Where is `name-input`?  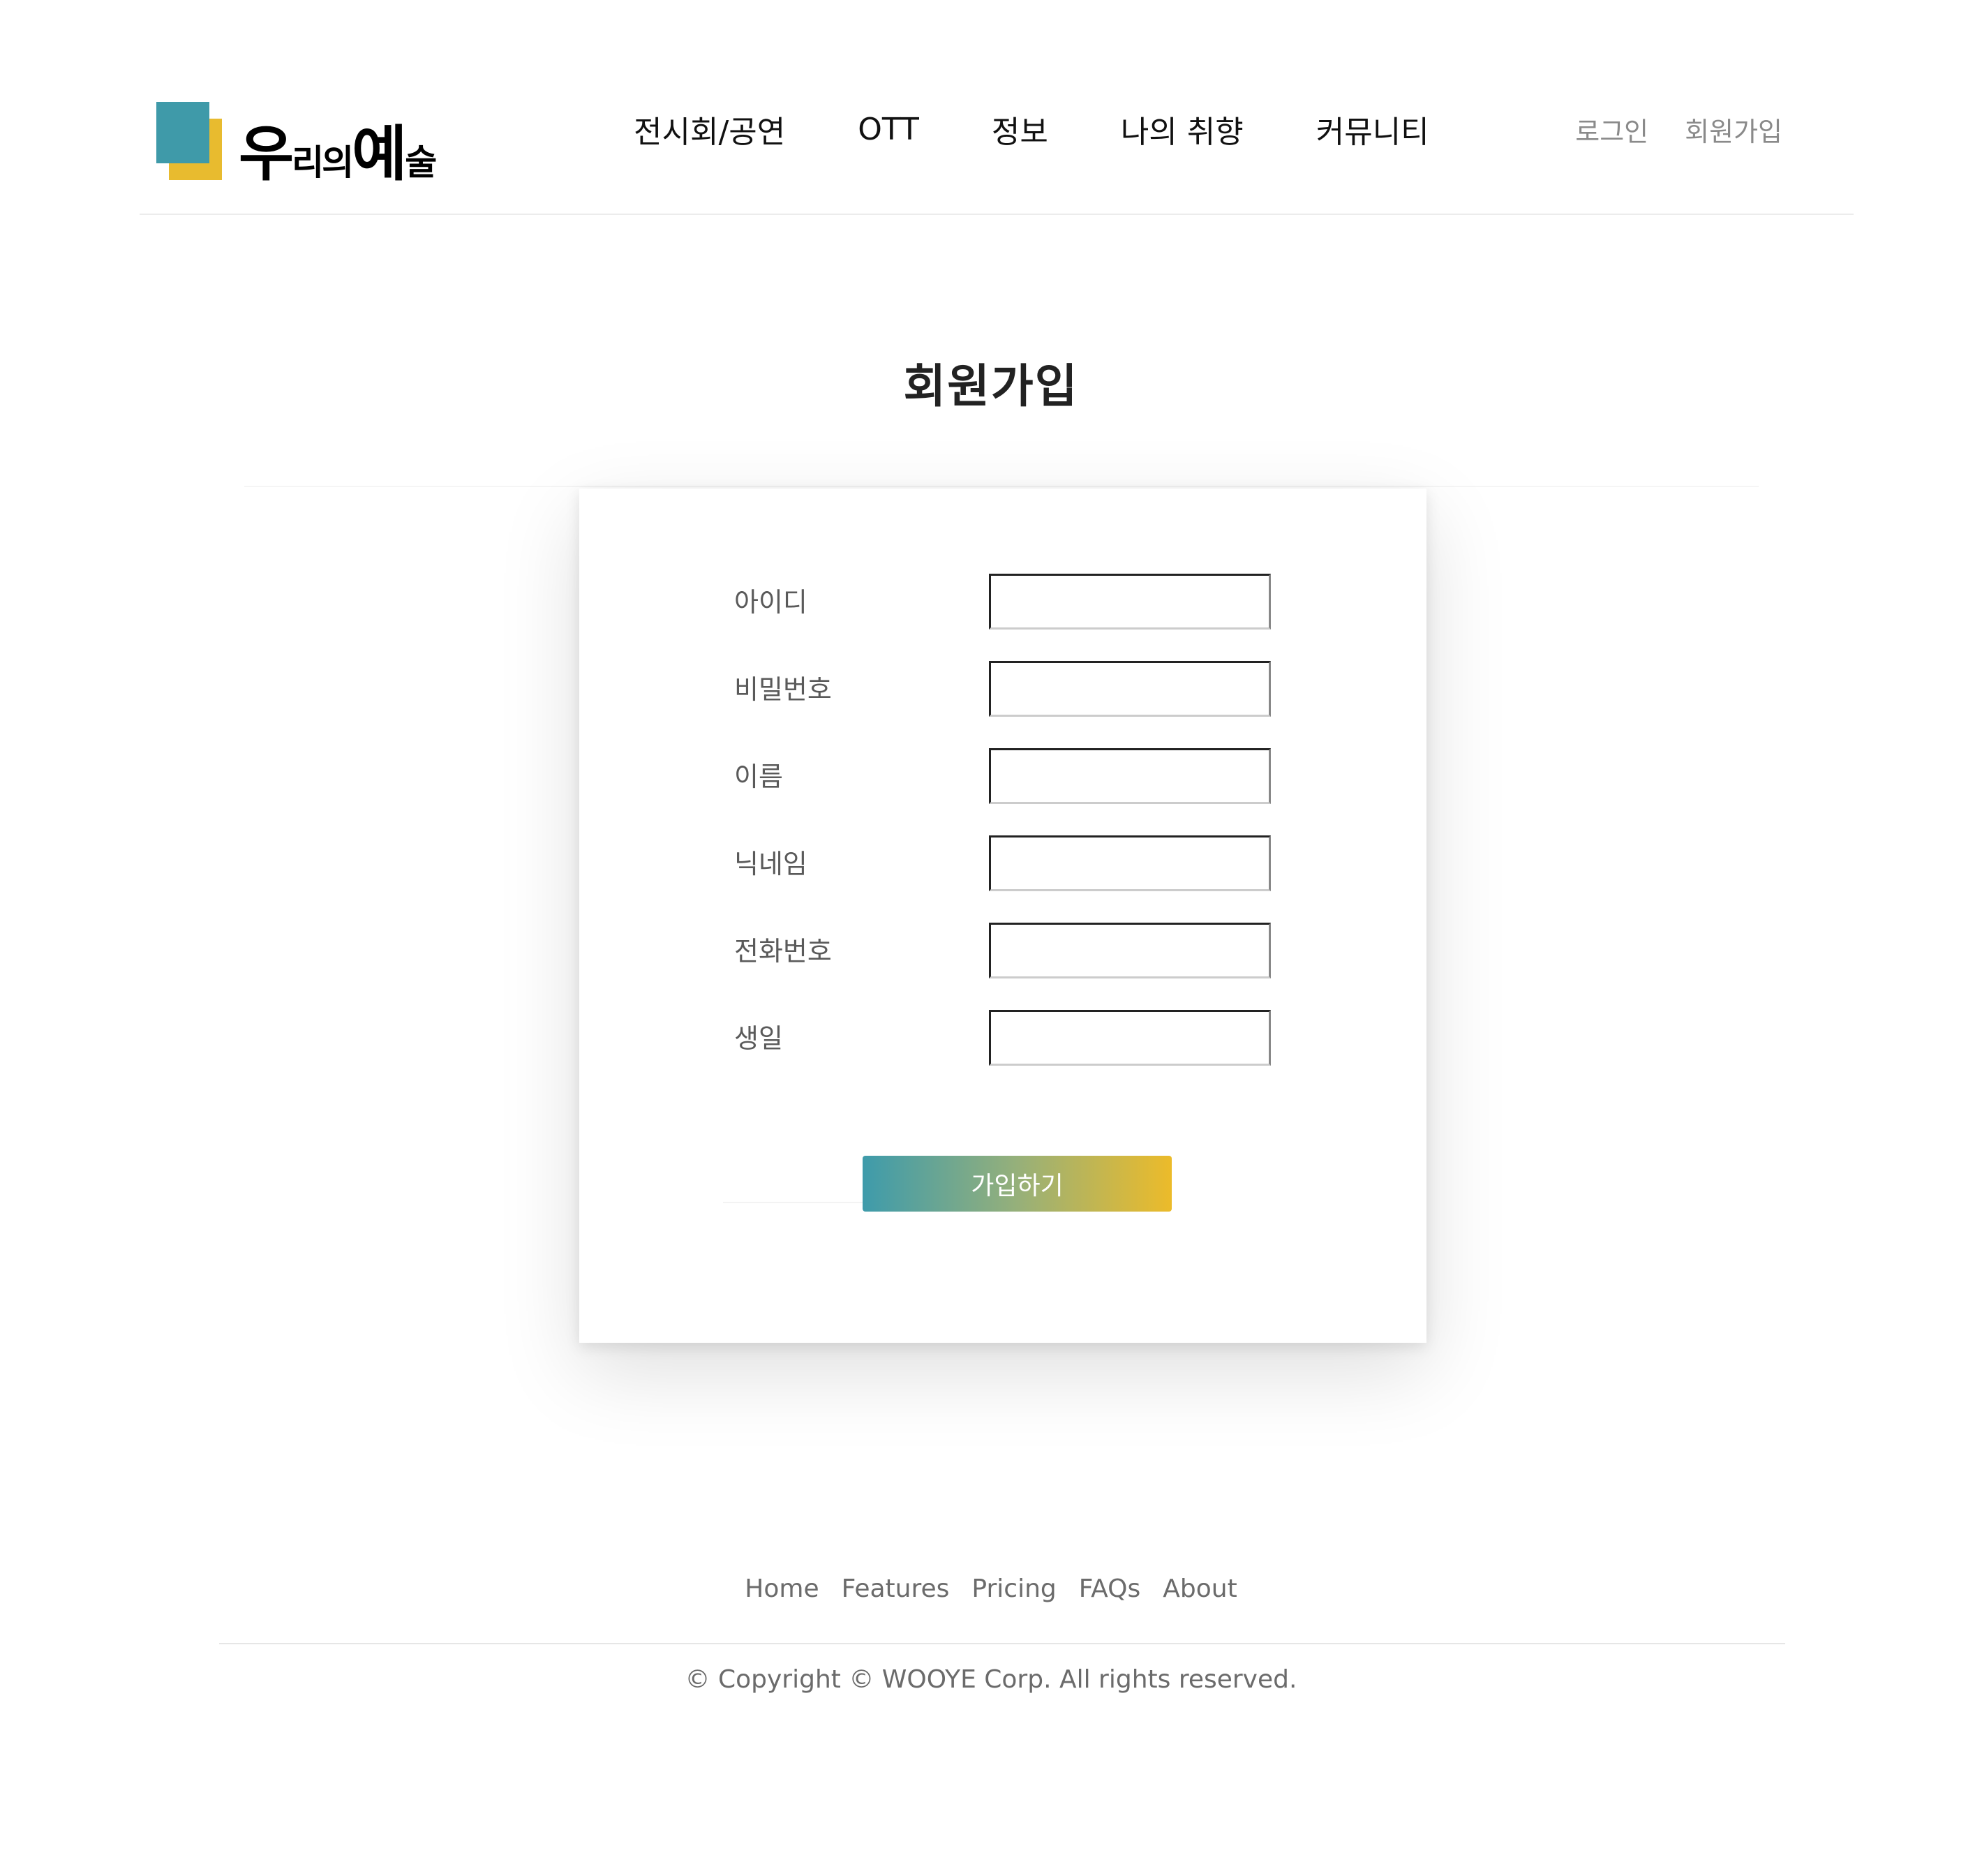 name-input is located at coordinates (1130, 776).